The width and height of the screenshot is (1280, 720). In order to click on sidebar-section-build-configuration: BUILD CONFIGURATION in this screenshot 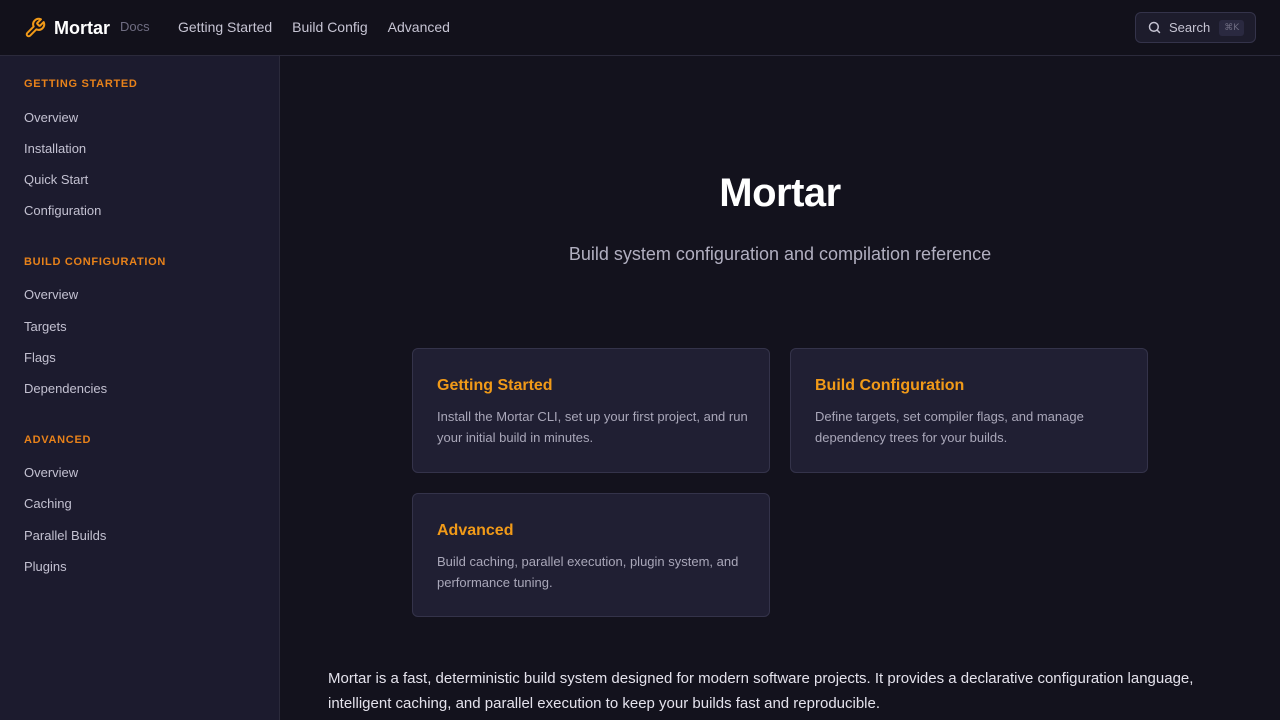, I will do `click(95, 262)`.